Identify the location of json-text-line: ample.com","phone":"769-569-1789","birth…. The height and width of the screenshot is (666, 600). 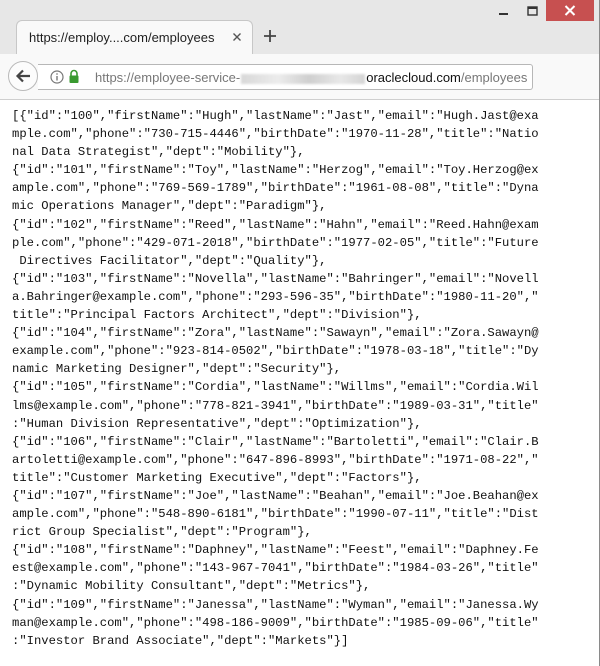
(275, 188).